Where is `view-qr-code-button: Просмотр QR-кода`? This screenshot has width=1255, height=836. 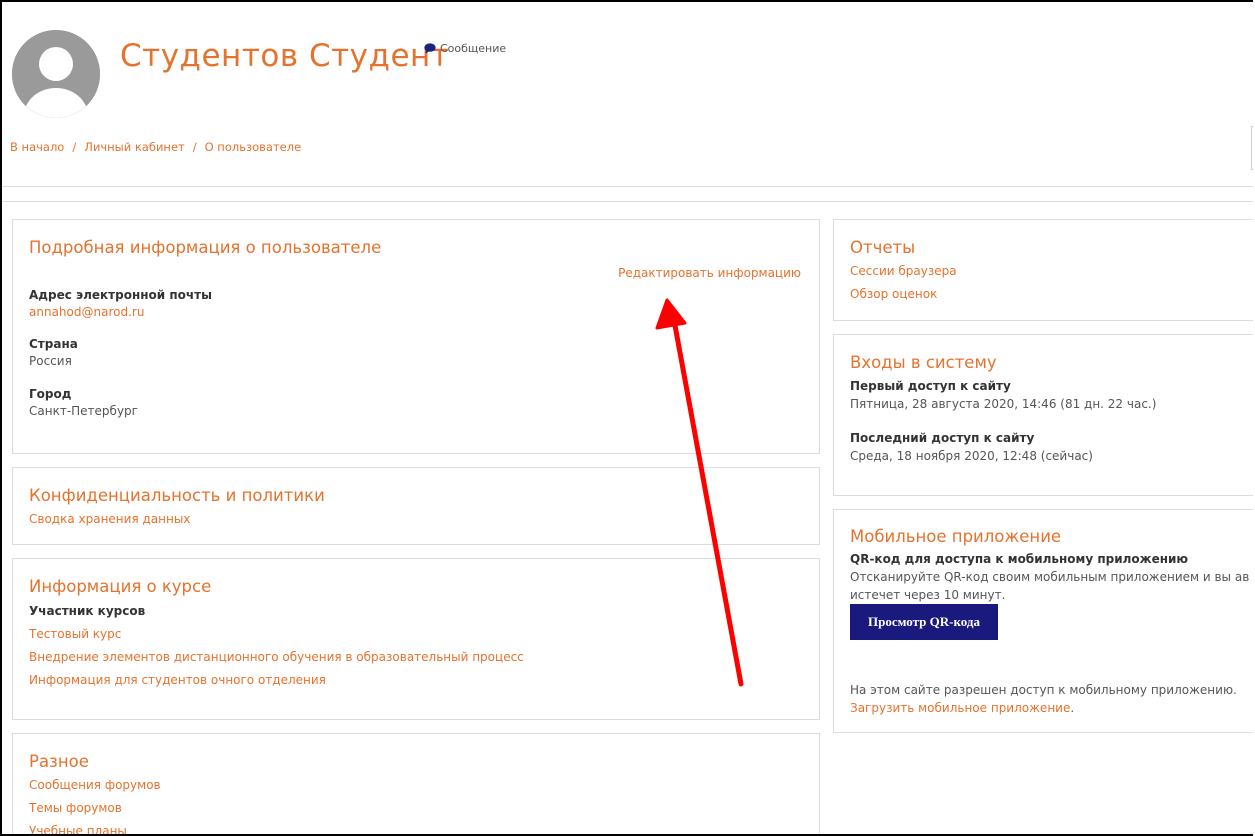
view-qr-code-button: Просмотр QR-кода is located at coordinates (924, 622).